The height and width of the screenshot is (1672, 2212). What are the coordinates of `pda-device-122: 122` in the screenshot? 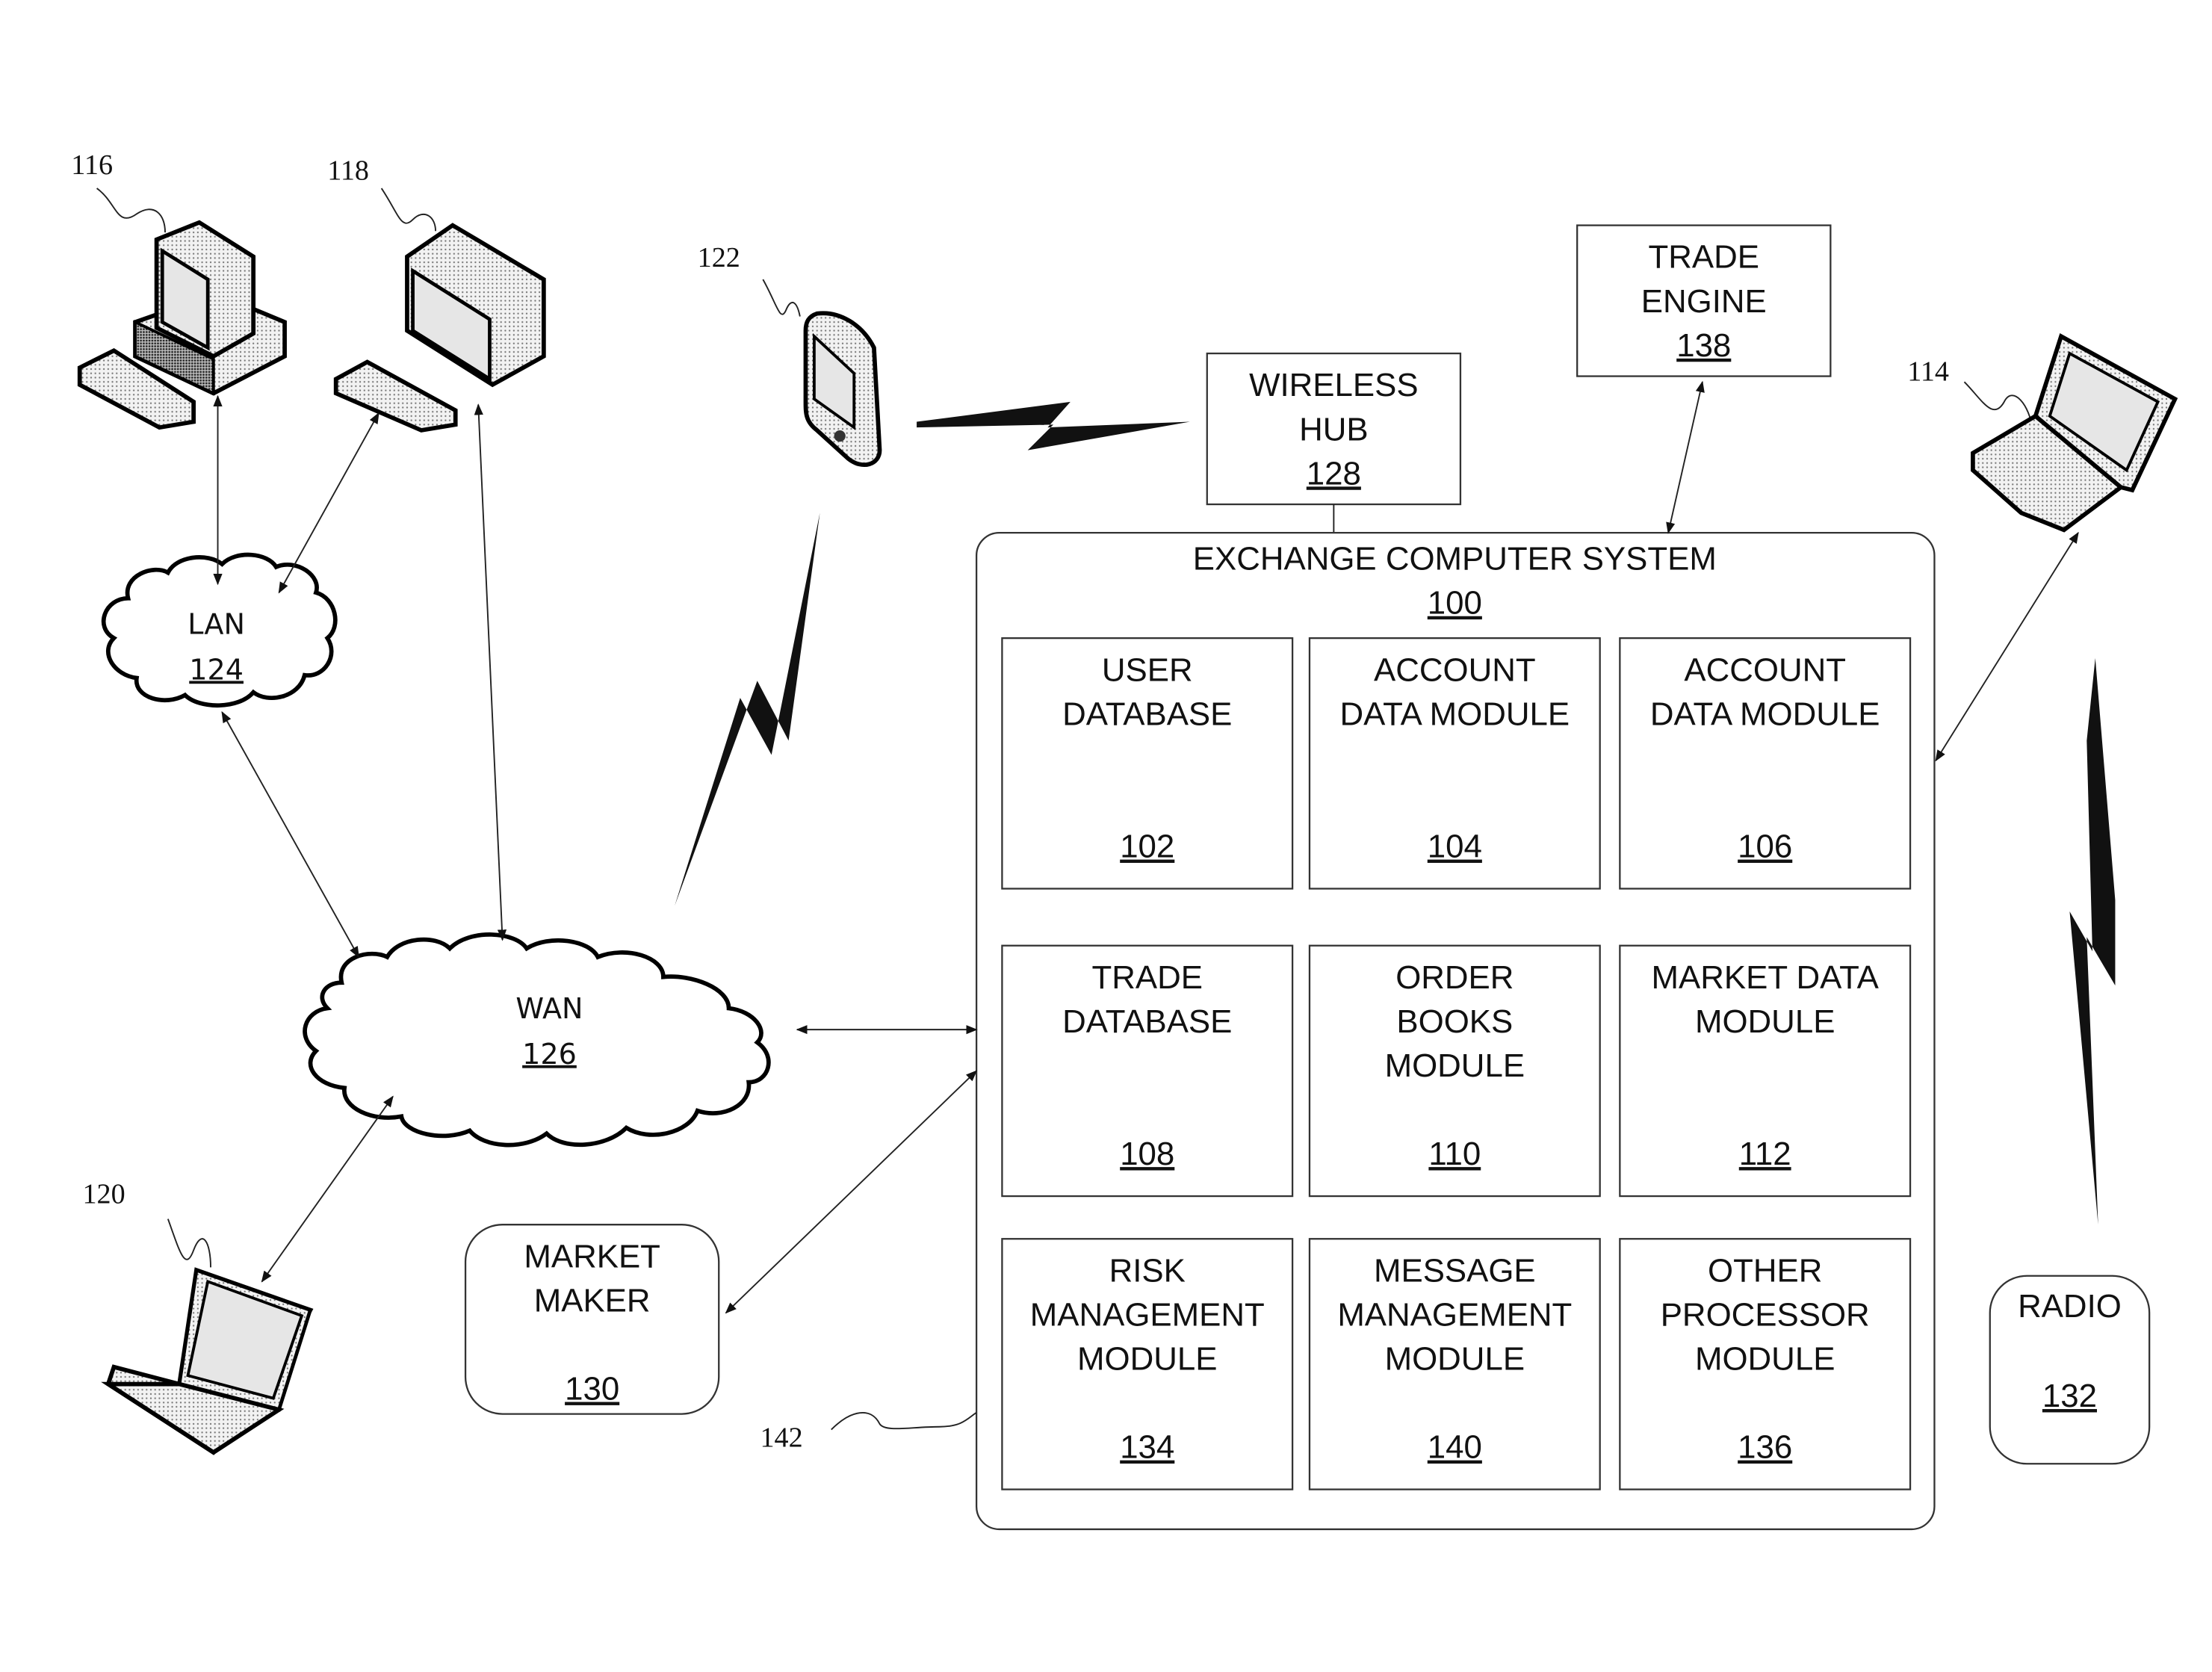 It's located at (790, 355).